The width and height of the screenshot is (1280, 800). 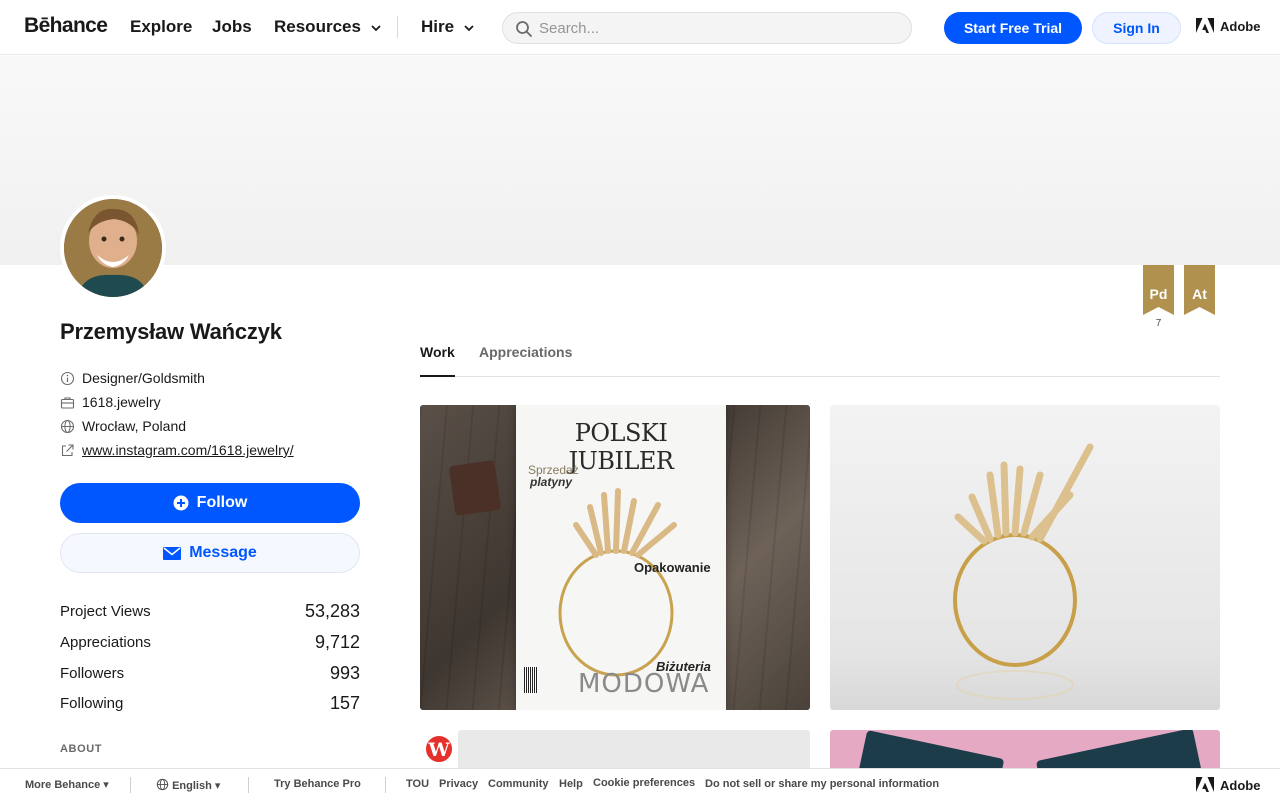 What do you see at coordinates (458, 784) in the screenshot?
I see `footer-privacy: Privacy` at bounding box center [458, 784].